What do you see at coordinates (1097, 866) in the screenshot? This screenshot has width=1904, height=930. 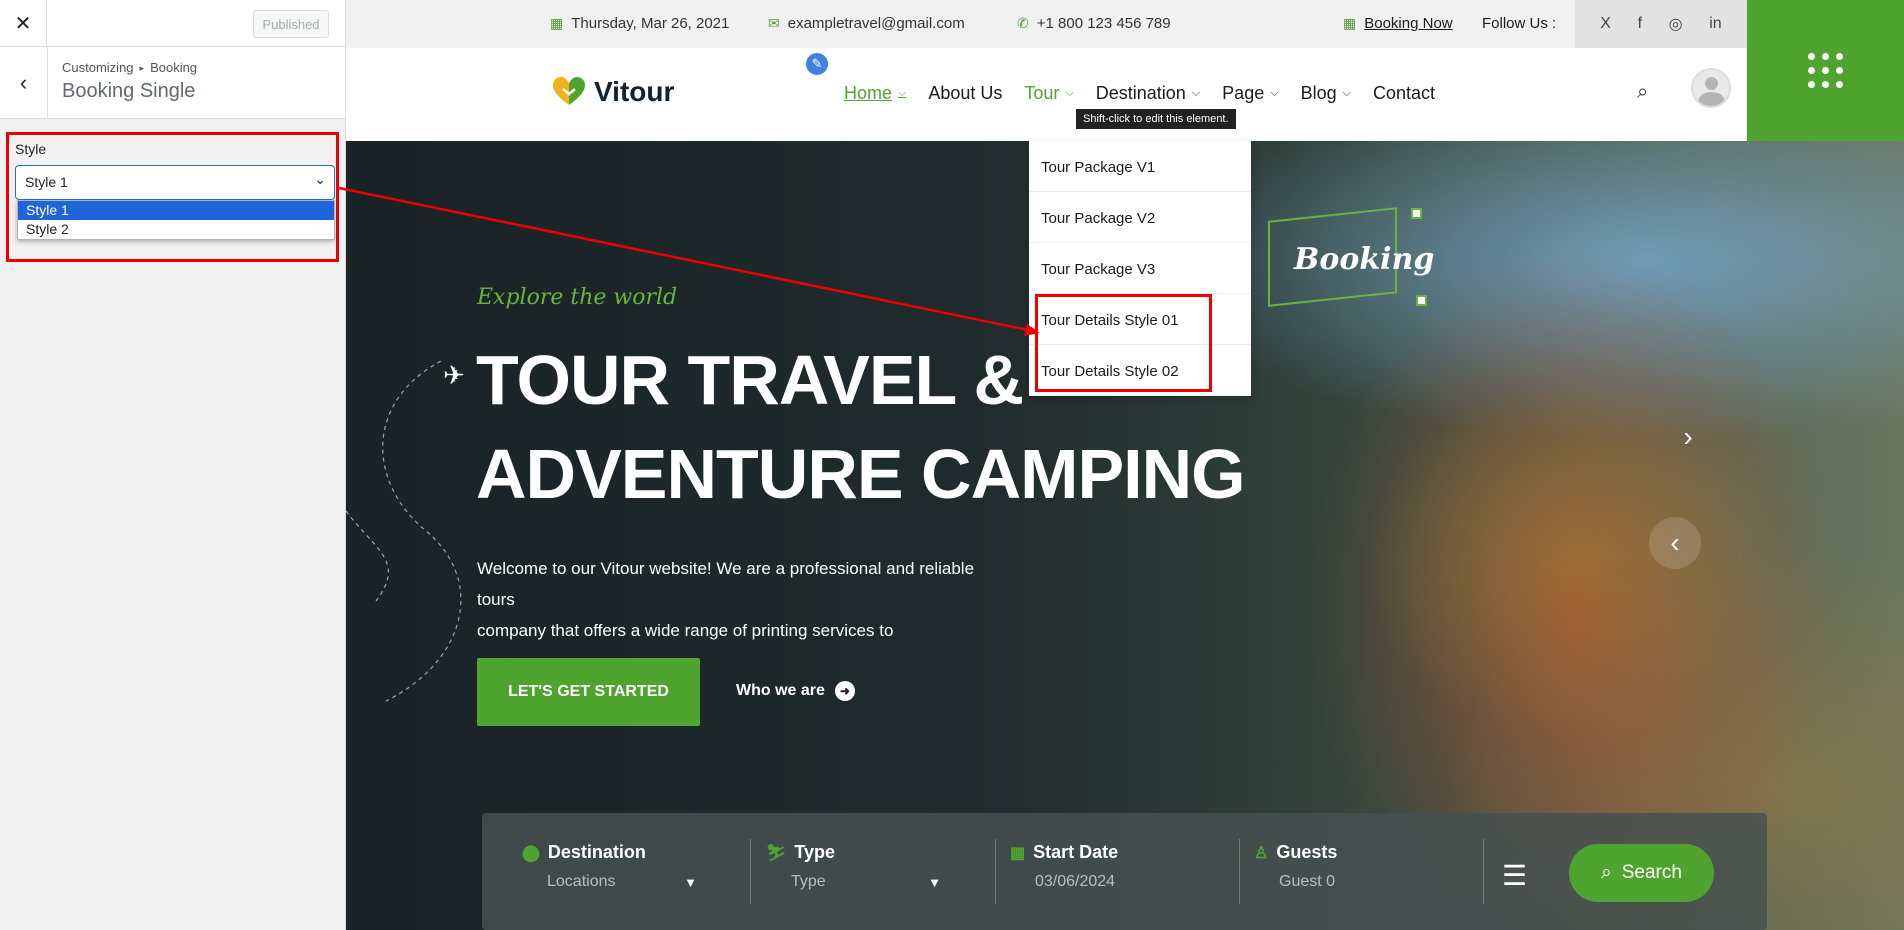 I see `start-date-field: ▦ Start Date 03/06/2024` at bounding box center [1097, 866].